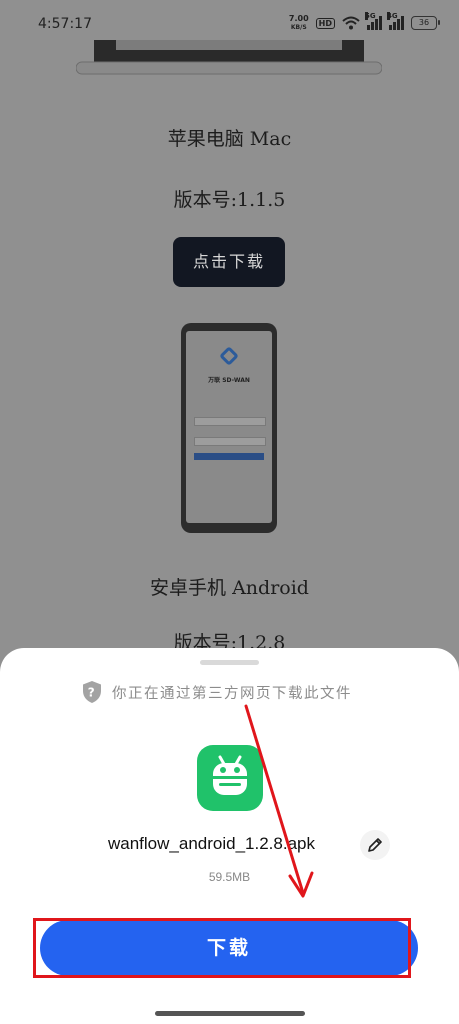  Describe the element at coordinates (229, 200) in the screenshot. I see `mac-version: 版本号:1.1.5` at that location.